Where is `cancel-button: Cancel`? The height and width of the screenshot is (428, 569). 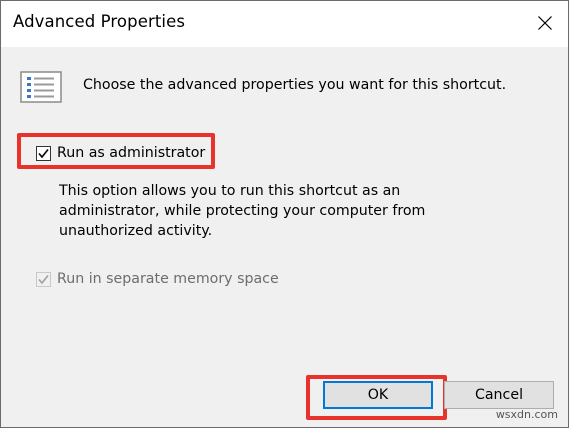
cancel-button: Cancel is located at coordinates (499, 395).